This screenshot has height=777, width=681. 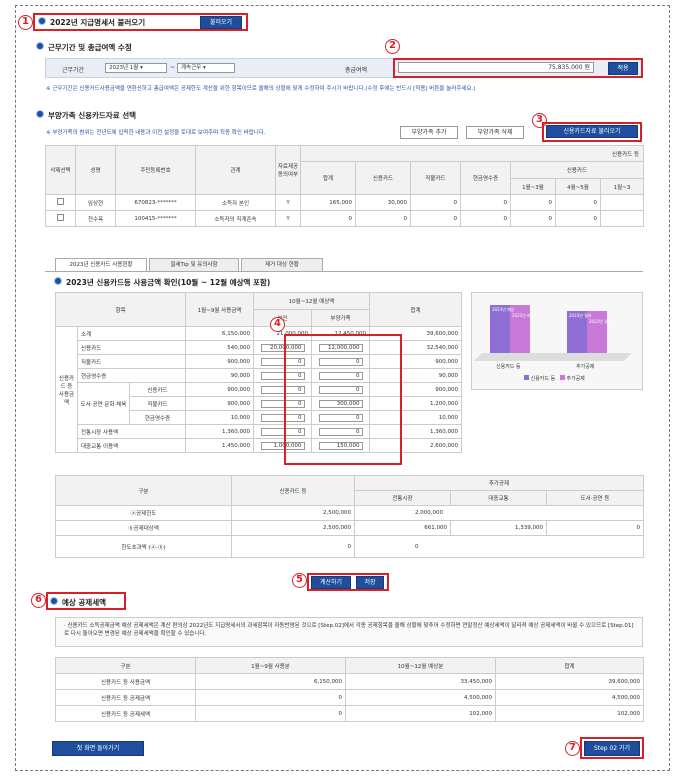 I want to click on load-button: 불러오기, so click(x=221, y=22).